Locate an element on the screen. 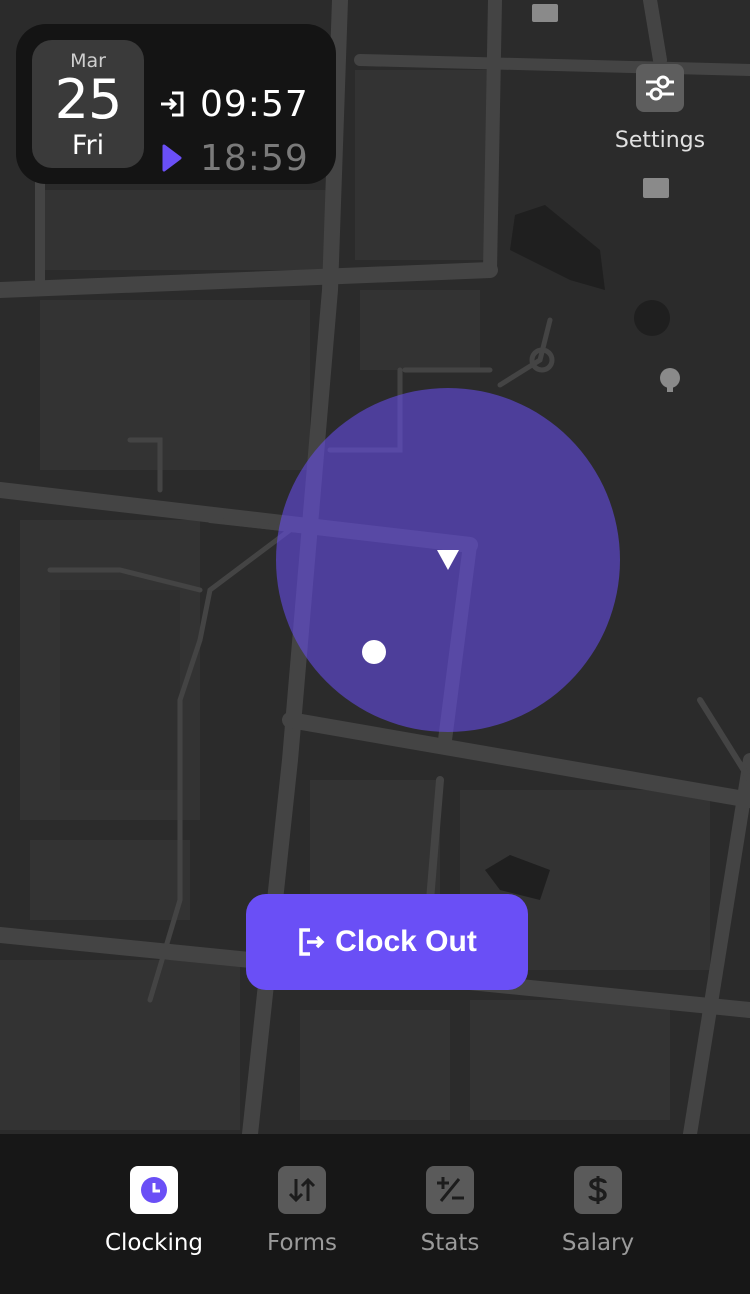 Image resolution: width=750 pixels, height=1294 pixels. clock-out-button: Clock Out is located at coordinates (387, 942).